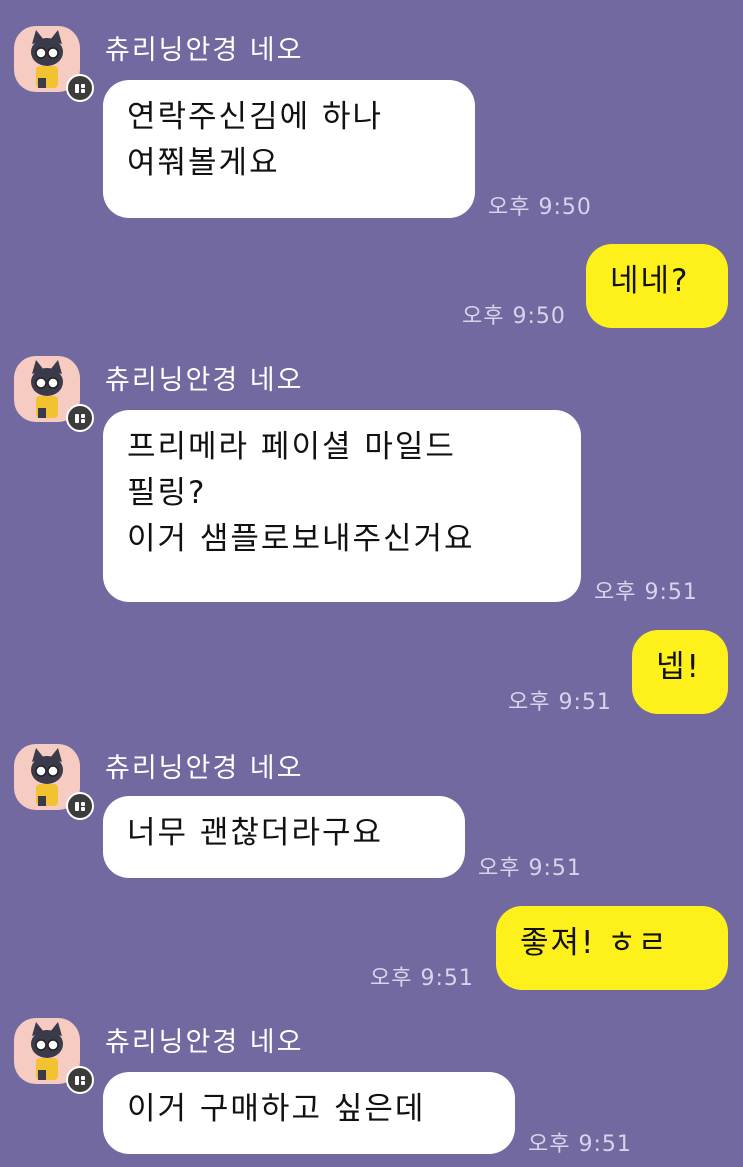 The width and height of the screenshot is (743, 1167). What do you see at coordinates (594, 943) in the screenshot?
I see `message-line: 좋져! ㅎㄹ` at bounding box center [594, 943].